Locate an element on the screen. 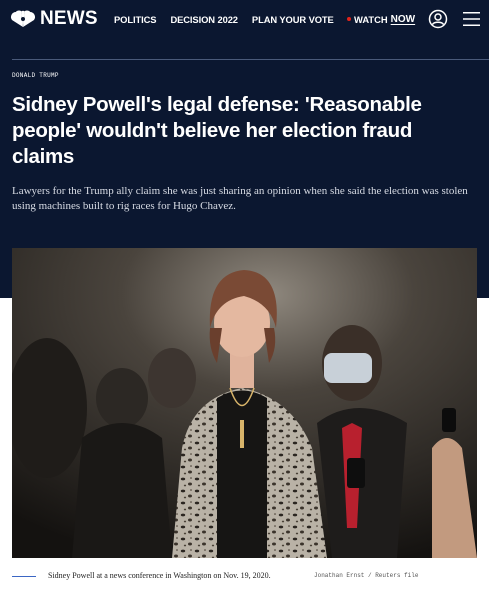 The width and height of the screenshot is (489, 592). watch-now-label: NOW is located at coordinates (403, 19).